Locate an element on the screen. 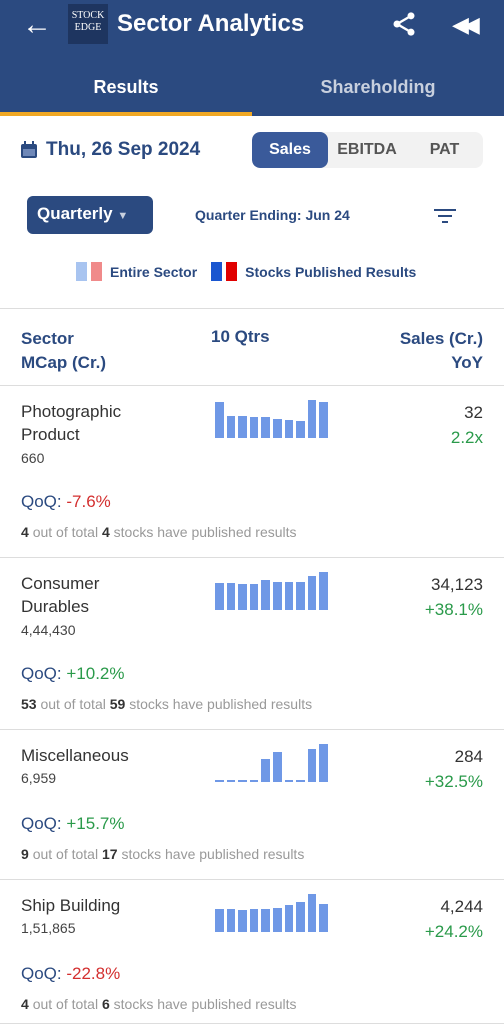 Image resolution: width=504 pixels, height=1024 pixels. col-quarters: 10 Qtrs is located at coordinates (240, 336).